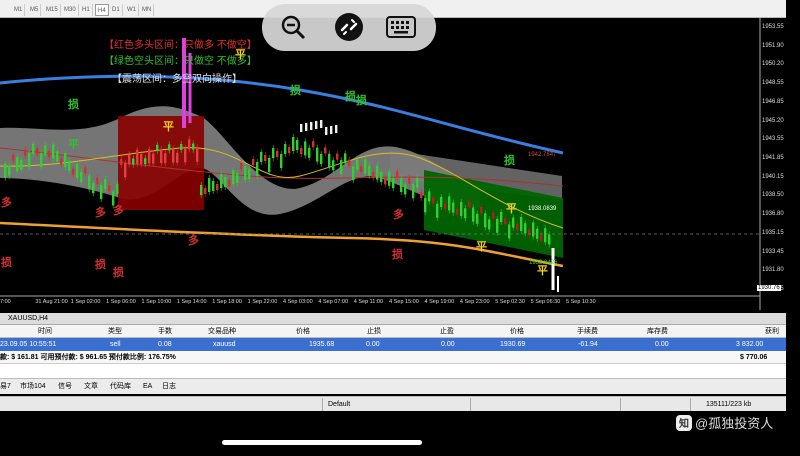 The image size is (800, 456). What do you see at coordinates (513, 344) in the screenshot?
I see `cell-current-price: 1930.69` at bounding box center [513, 344].